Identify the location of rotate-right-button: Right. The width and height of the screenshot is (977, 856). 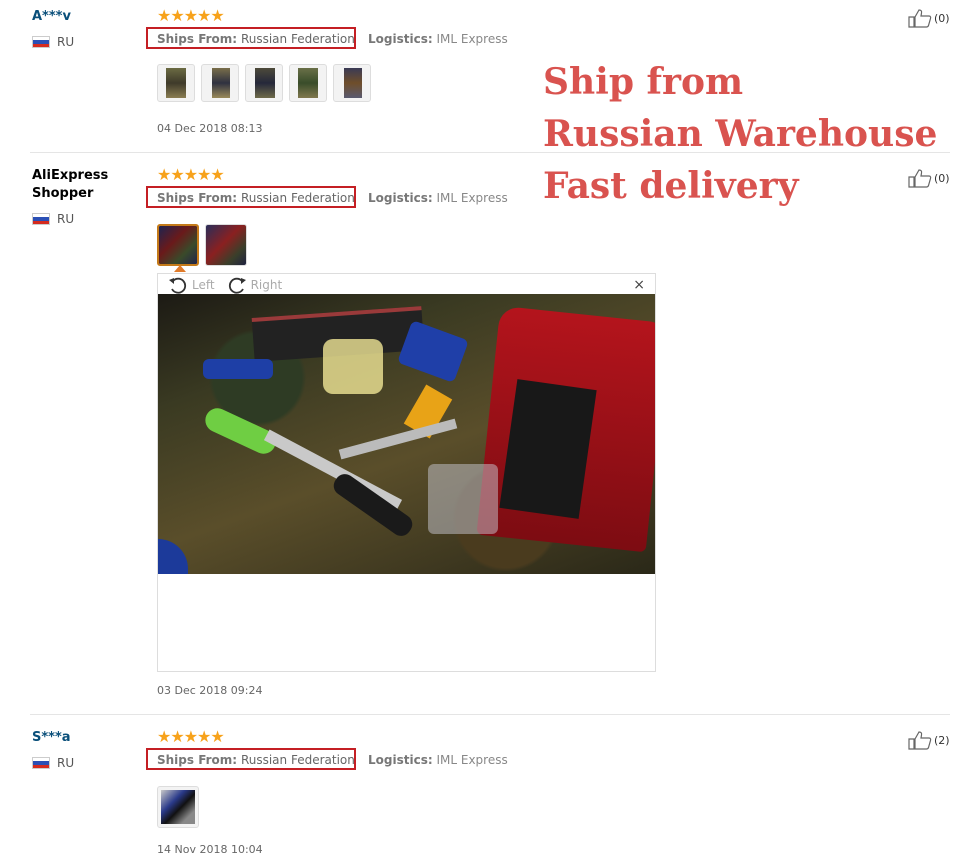
(267, 285).